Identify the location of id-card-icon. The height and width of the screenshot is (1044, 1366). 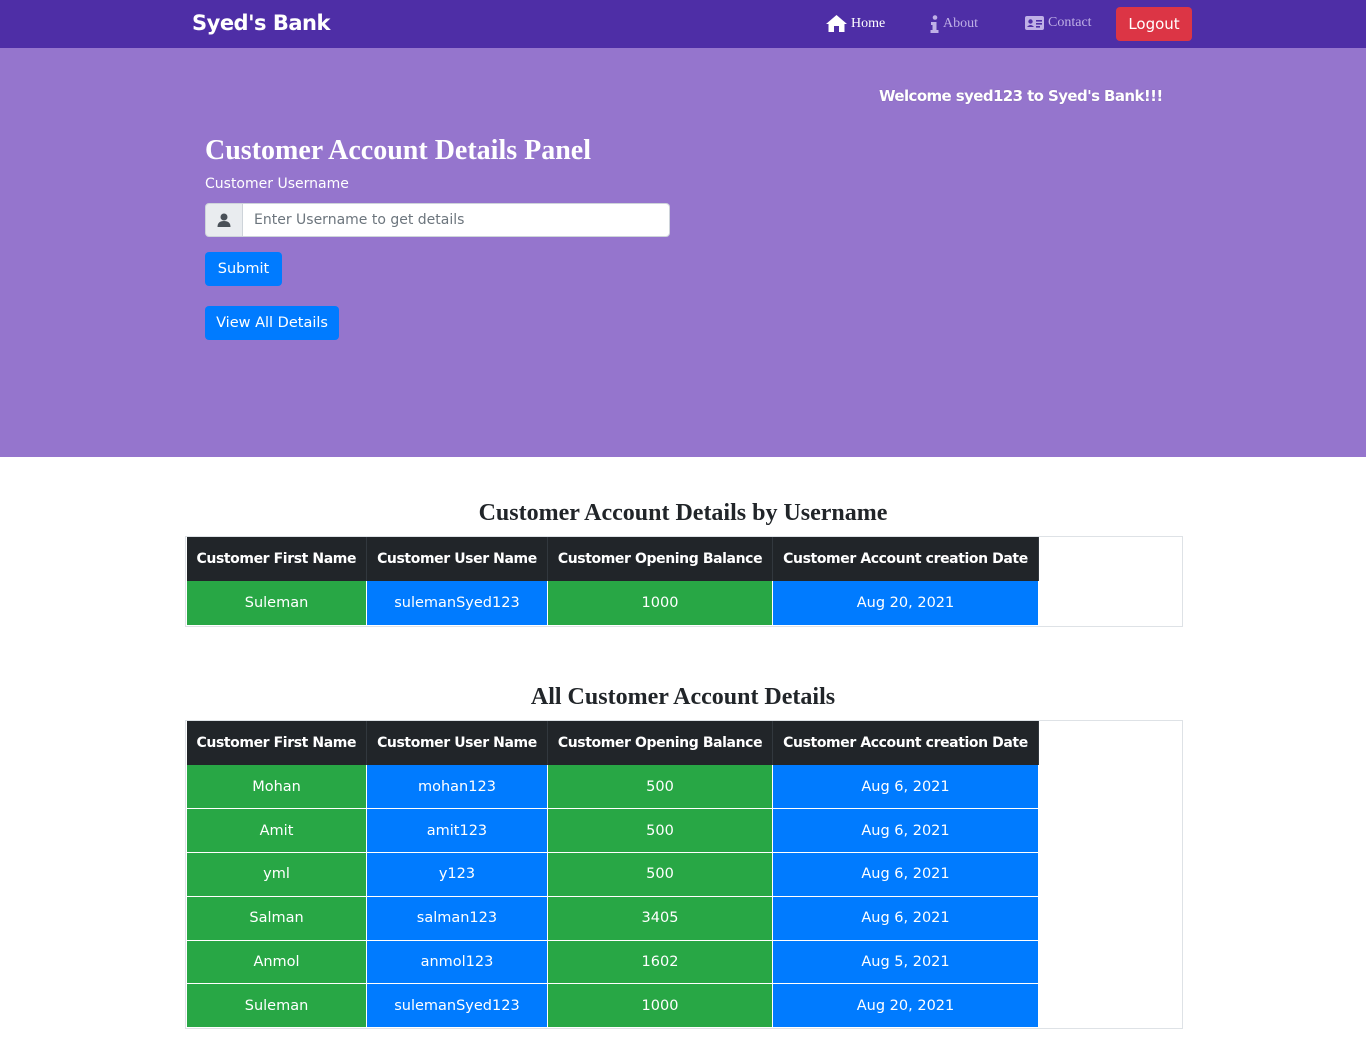
(1034, 23).